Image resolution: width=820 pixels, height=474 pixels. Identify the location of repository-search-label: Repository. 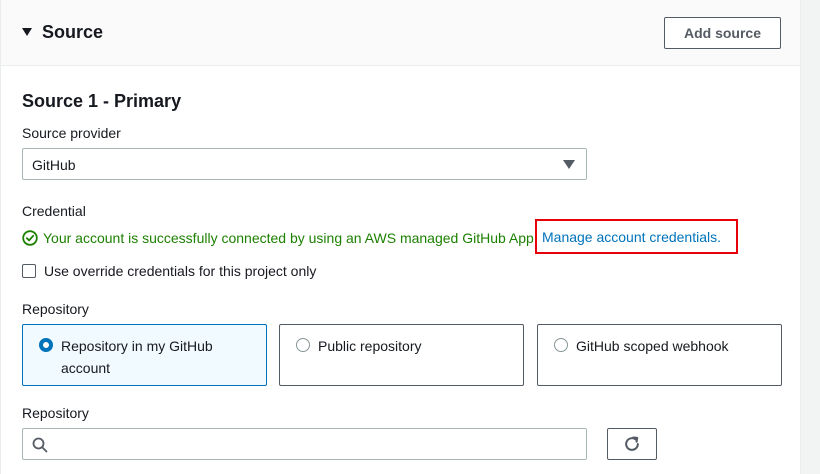
(55, 413).